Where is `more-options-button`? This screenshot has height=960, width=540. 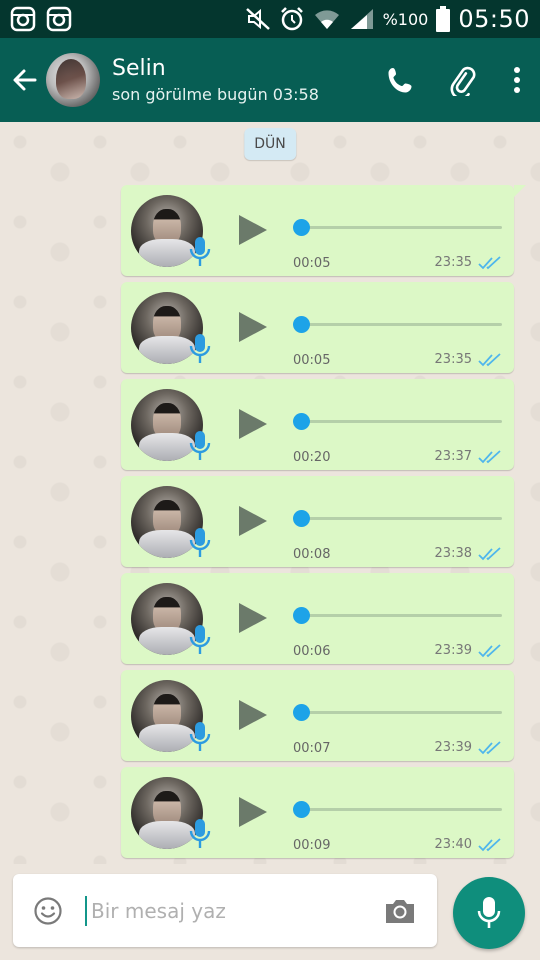 more-options-button is located at coordinates (517, 80).